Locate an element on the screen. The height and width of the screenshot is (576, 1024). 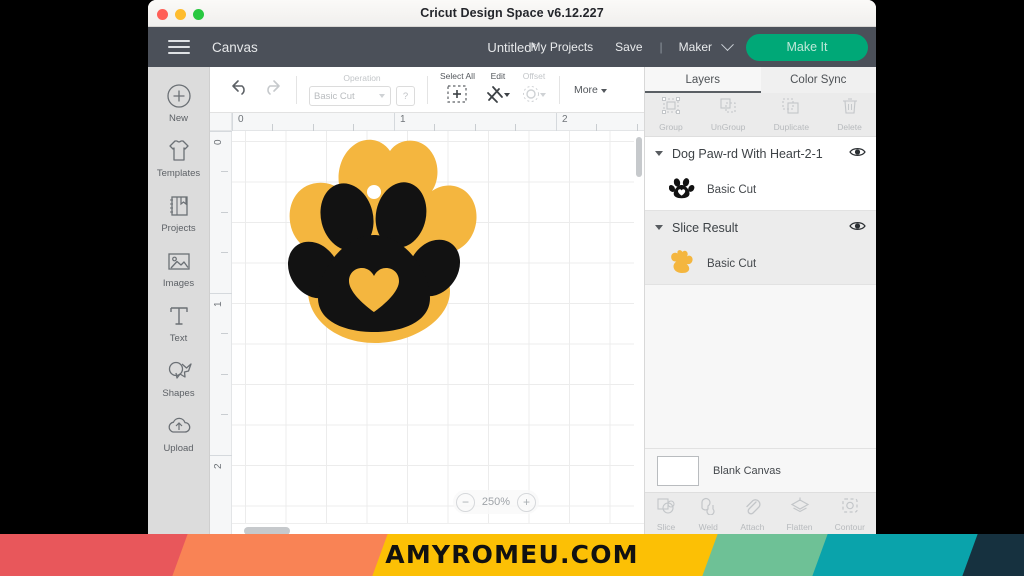
more-button: More is located at coordinates (583, 90).